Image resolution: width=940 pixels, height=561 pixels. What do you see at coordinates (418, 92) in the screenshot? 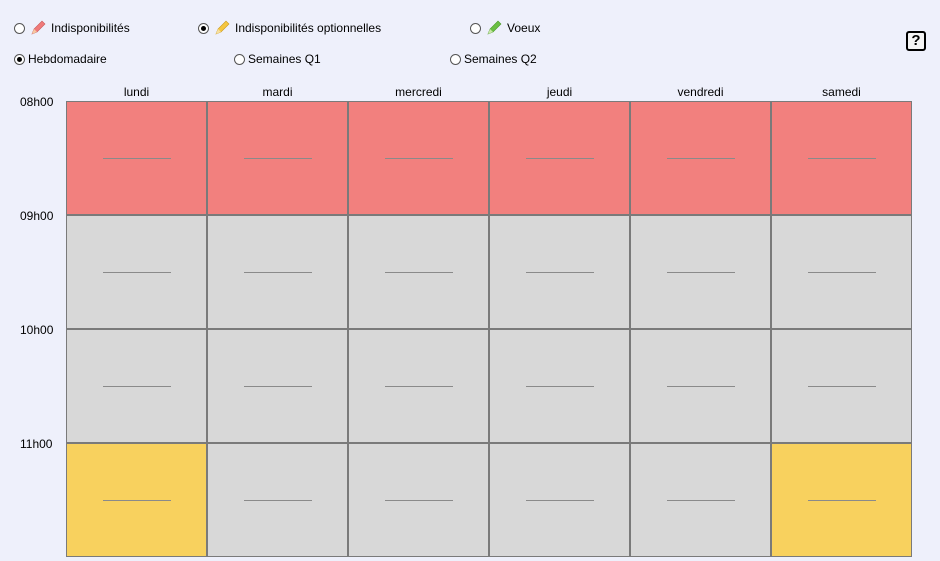
I see `day-header-mercredi: mercredi` at bounding box center [418, 92].